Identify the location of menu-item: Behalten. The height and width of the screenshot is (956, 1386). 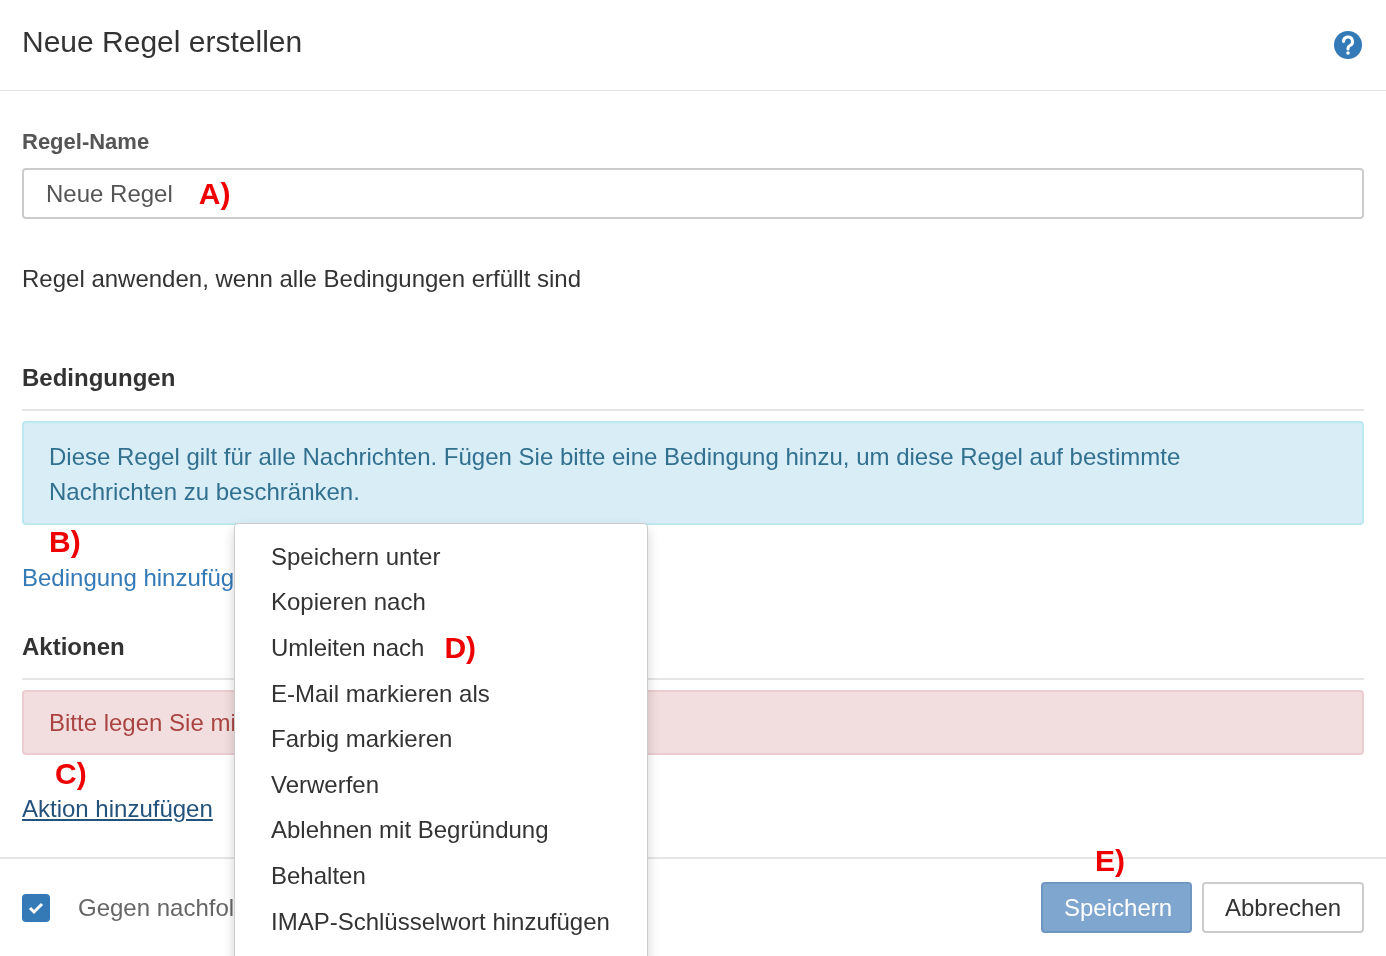
(318, 875).